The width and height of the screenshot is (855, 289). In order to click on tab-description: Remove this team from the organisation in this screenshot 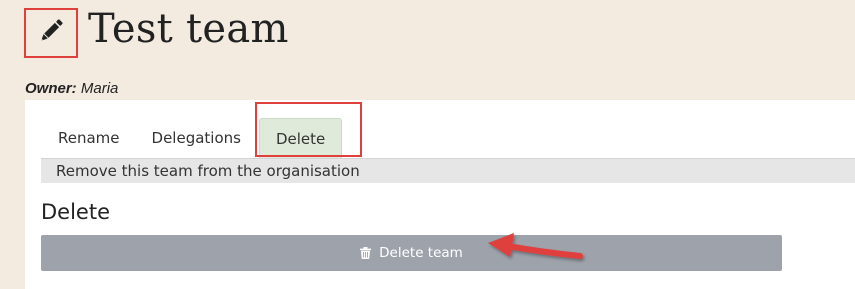, I will do `click(448, 170)`.